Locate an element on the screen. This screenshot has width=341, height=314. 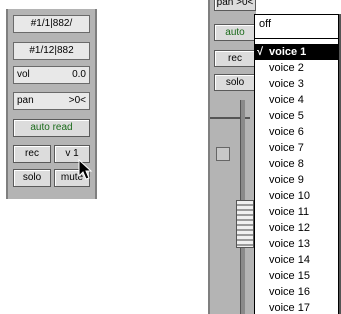
menu-separator is located at coordinates (296, 38).